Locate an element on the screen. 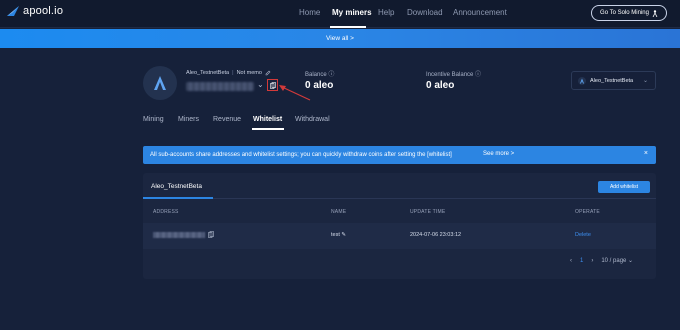 The image size is (680, 330). masked-address is located at coordinates (220, 86).